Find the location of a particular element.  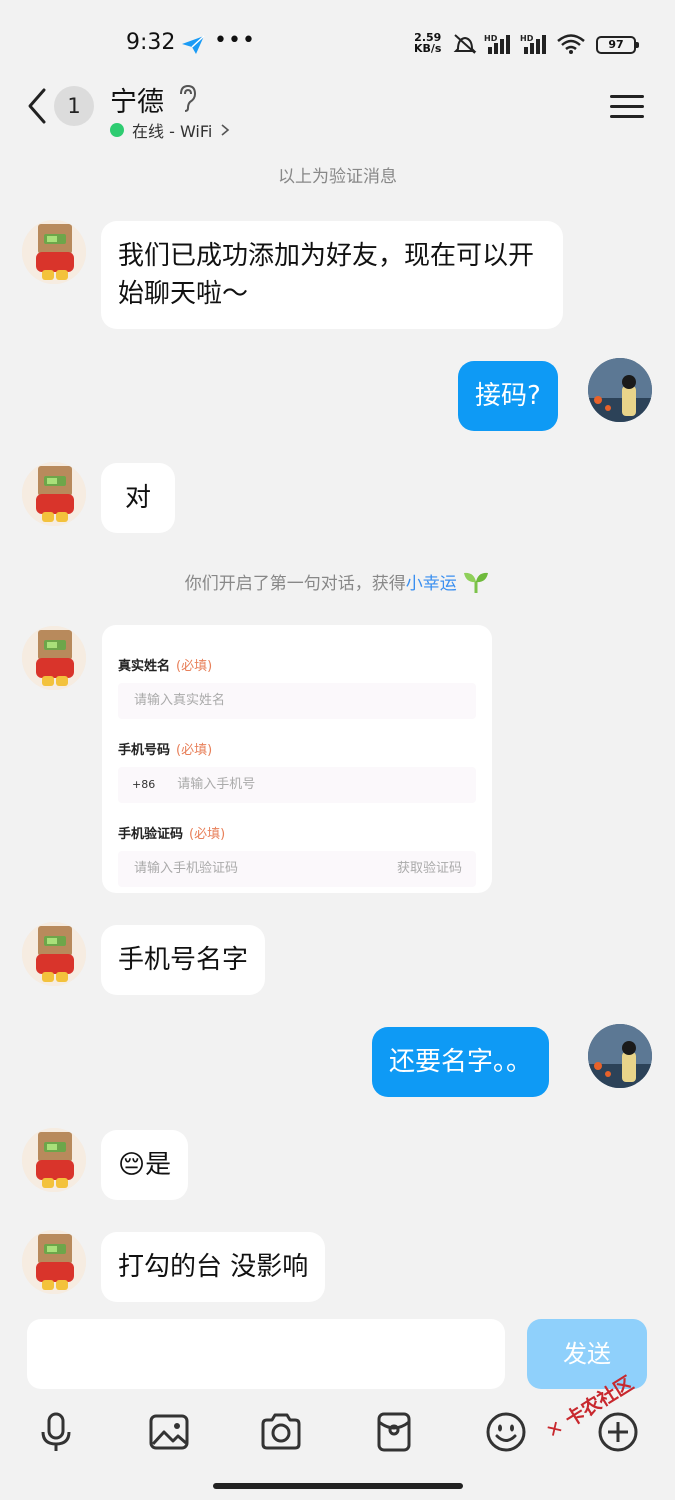

camera-icon is located at coordinates (281, 1432).